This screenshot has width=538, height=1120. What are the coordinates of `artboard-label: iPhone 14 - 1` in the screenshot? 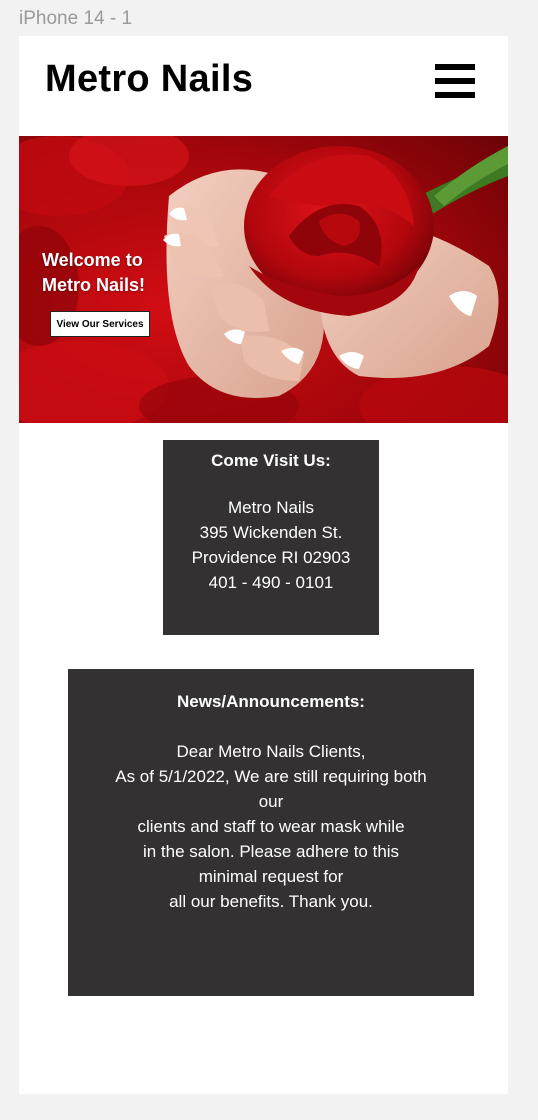 It's located at (76, 18).